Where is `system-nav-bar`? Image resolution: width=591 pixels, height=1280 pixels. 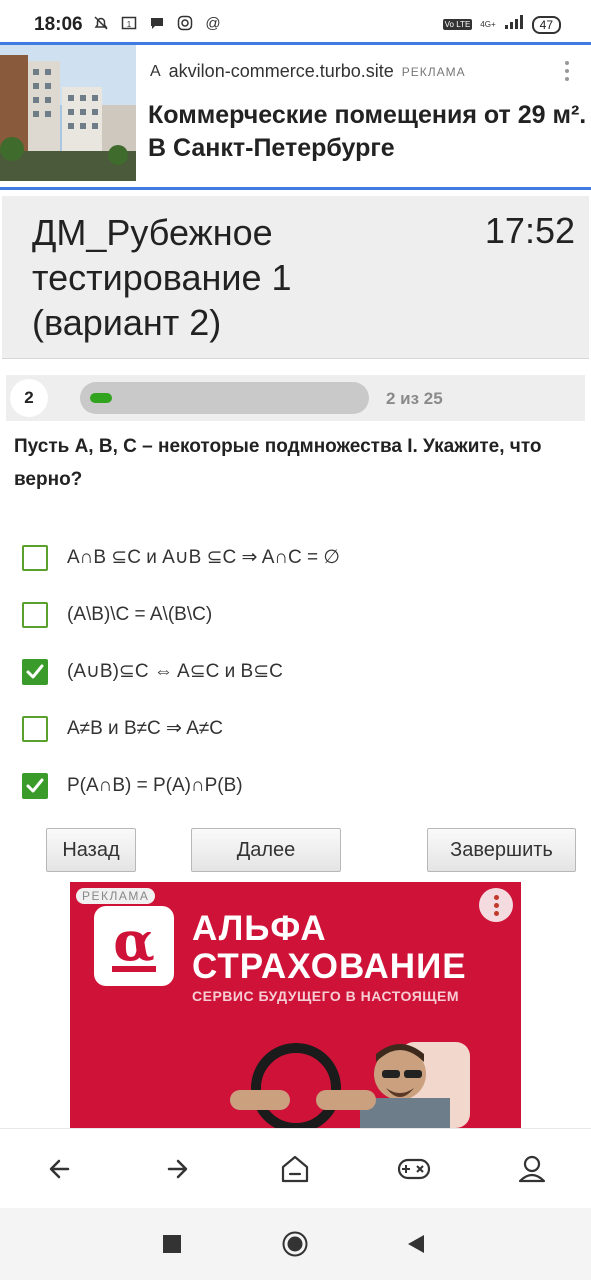 system-nav-bar is located at coordinates (295, 1244).